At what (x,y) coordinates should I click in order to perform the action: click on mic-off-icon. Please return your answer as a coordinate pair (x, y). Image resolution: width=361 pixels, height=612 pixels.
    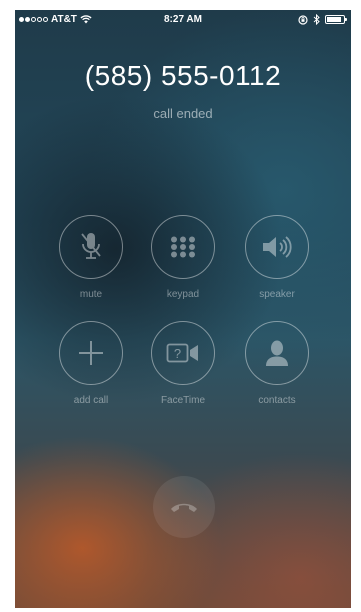
    Looking at the image, I should click on (91, 246).